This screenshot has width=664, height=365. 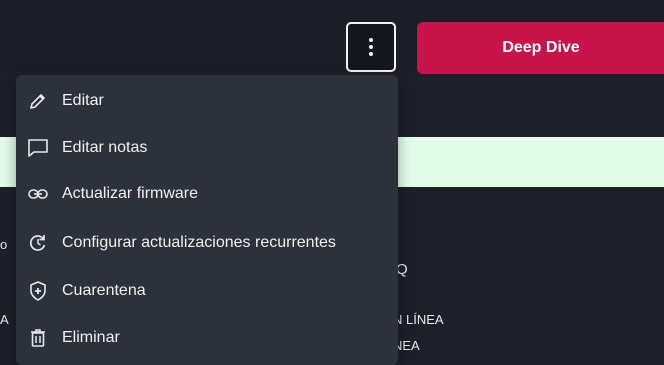 I want to click on menu-item-editar: Editar, so click(x=207, y=101).